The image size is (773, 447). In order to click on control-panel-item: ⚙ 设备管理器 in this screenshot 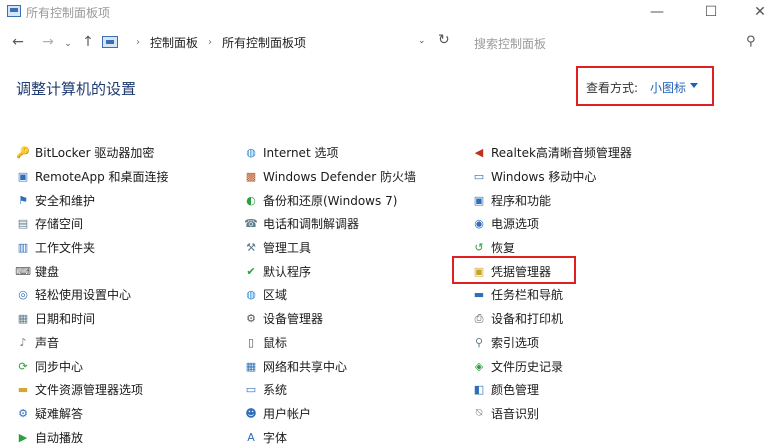, I will do `click(330, 319)`.